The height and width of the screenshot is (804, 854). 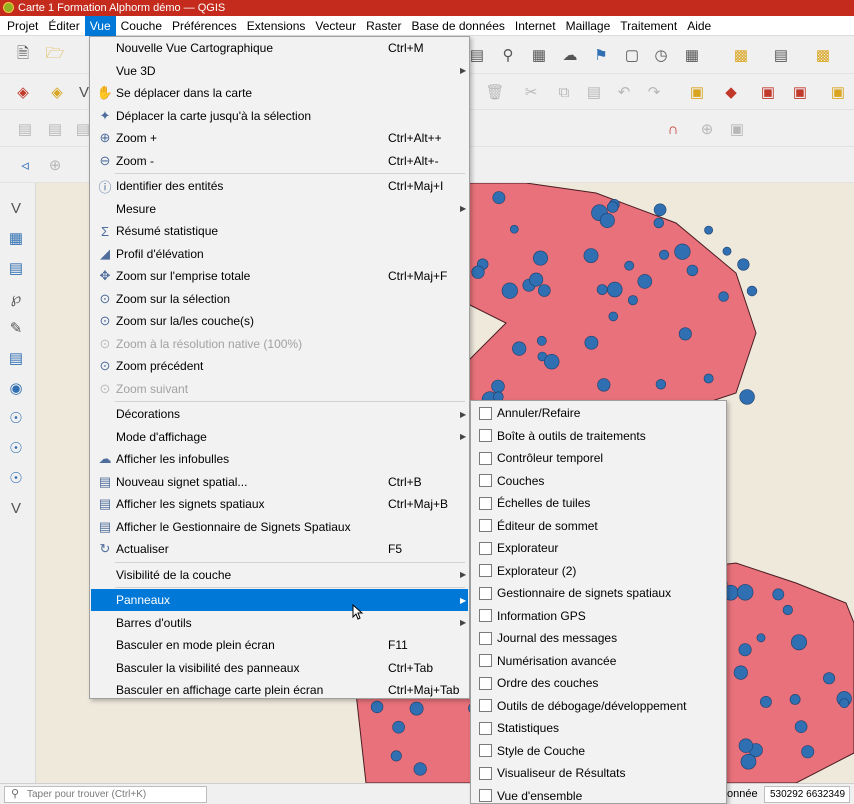 What do you see at coordinates (16, 478) in the screenshot?
I see `add-wcs-icon: ☉` at bounding box center [16, 478].